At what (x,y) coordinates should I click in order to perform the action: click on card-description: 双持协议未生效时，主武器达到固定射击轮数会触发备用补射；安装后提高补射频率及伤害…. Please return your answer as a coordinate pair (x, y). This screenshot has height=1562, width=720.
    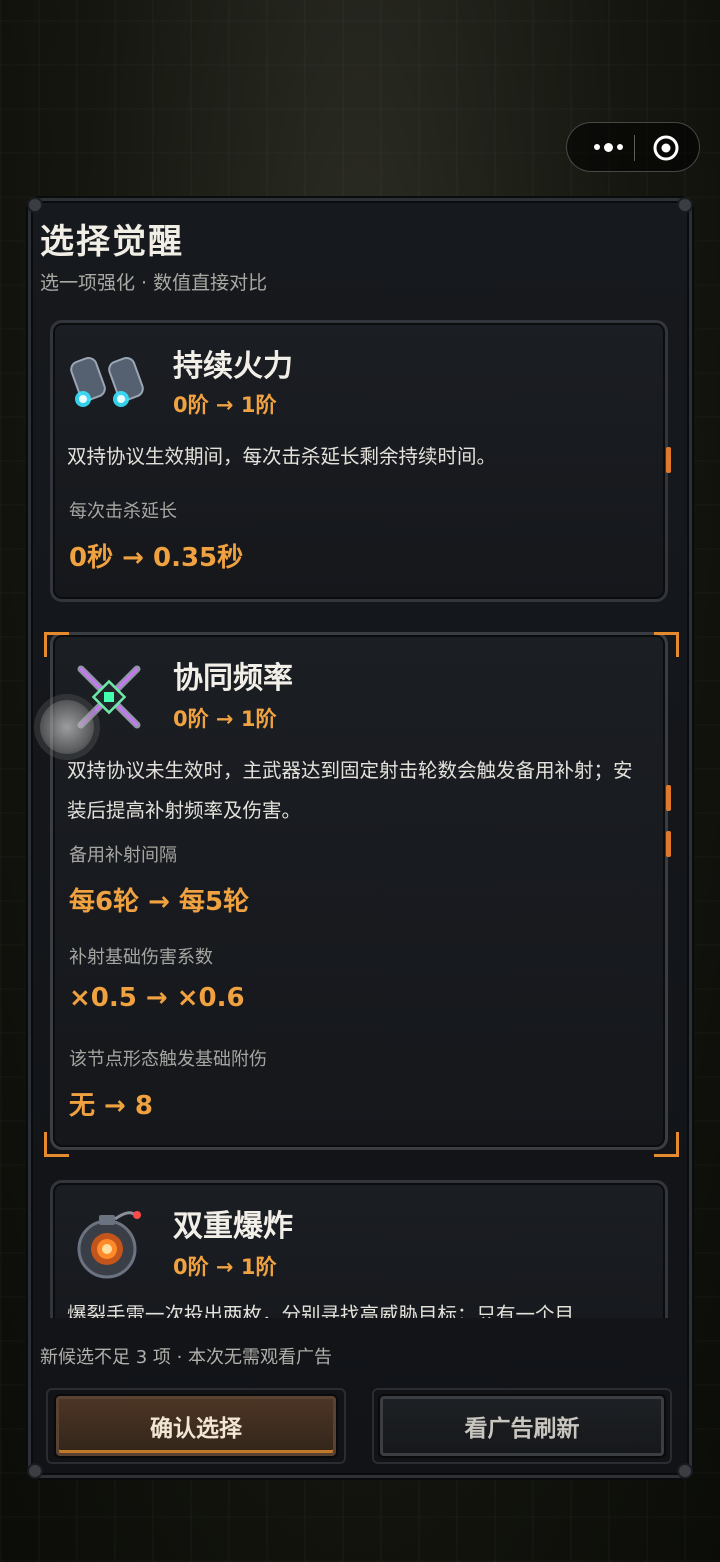
    Looking at the image, I should click on (350, 790).